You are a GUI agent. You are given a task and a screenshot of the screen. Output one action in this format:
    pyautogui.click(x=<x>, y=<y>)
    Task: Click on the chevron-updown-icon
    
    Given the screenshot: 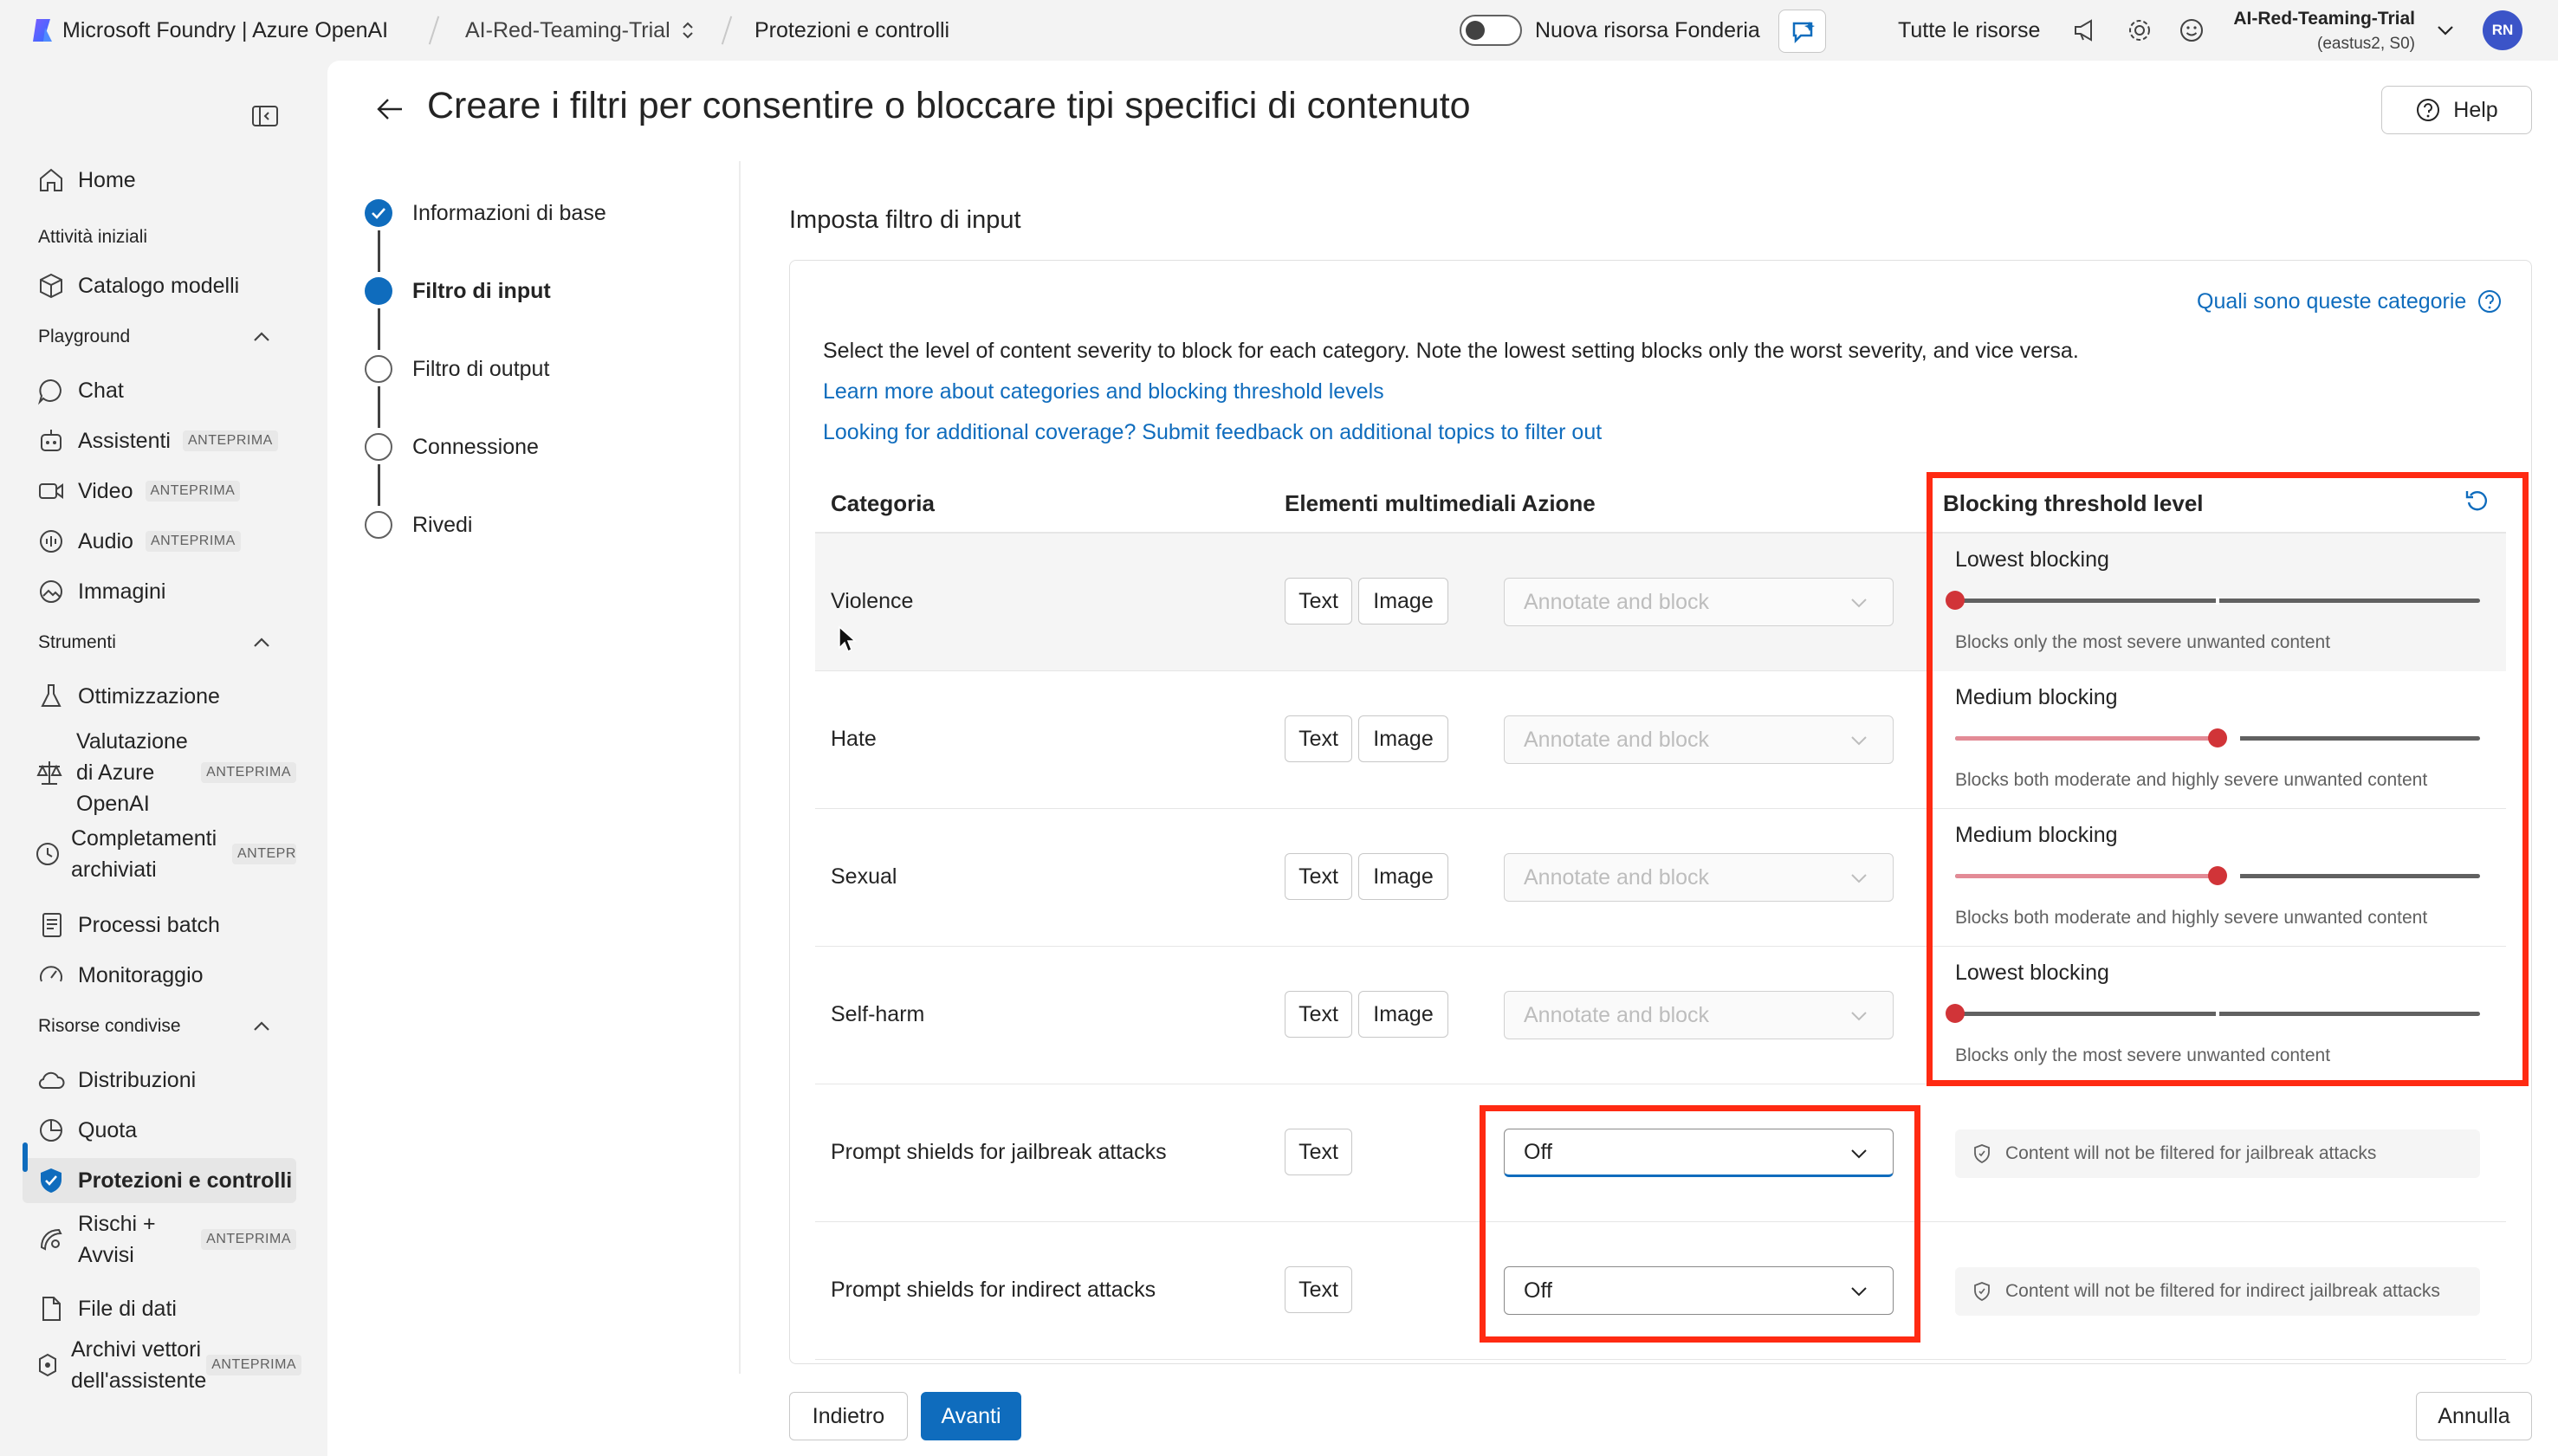 What is the action you would take?
    pyautogui.click(x=687, y=30)
    